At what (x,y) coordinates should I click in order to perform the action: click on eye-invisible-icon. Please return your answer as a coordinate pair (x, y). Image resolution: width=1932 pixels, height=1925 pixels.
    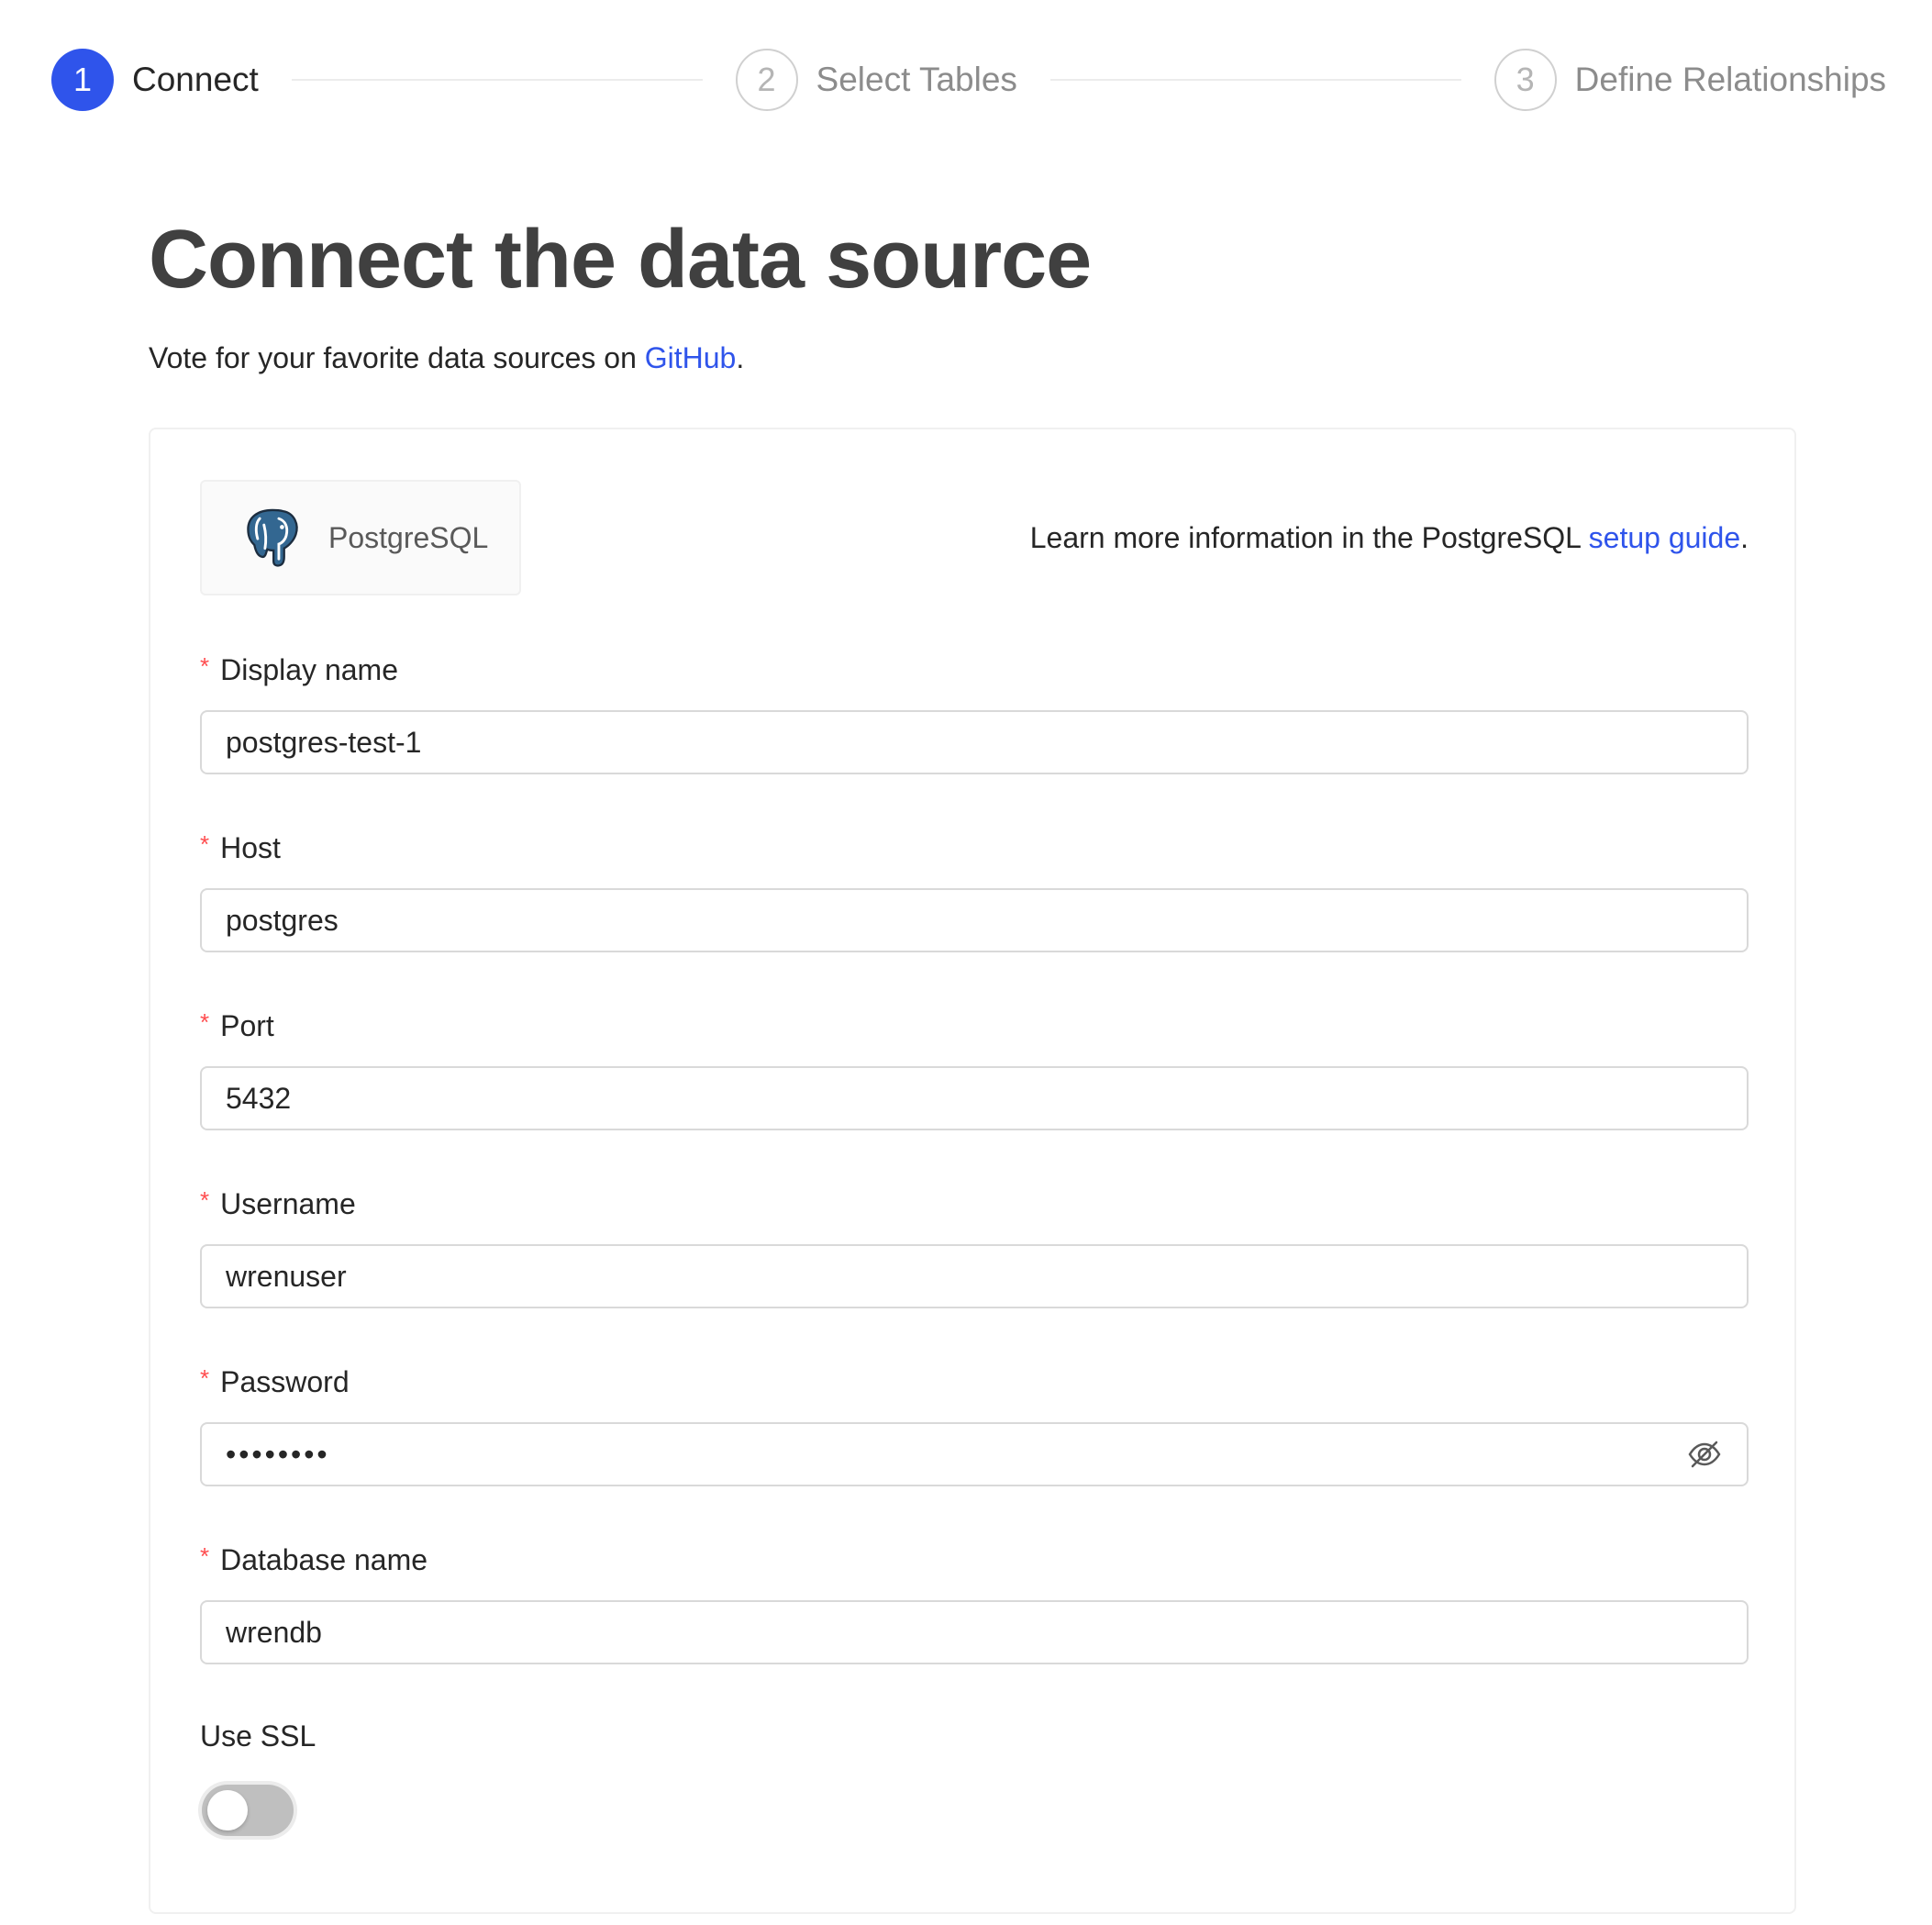
    Looking at the image, I should click on (1704, 1454).